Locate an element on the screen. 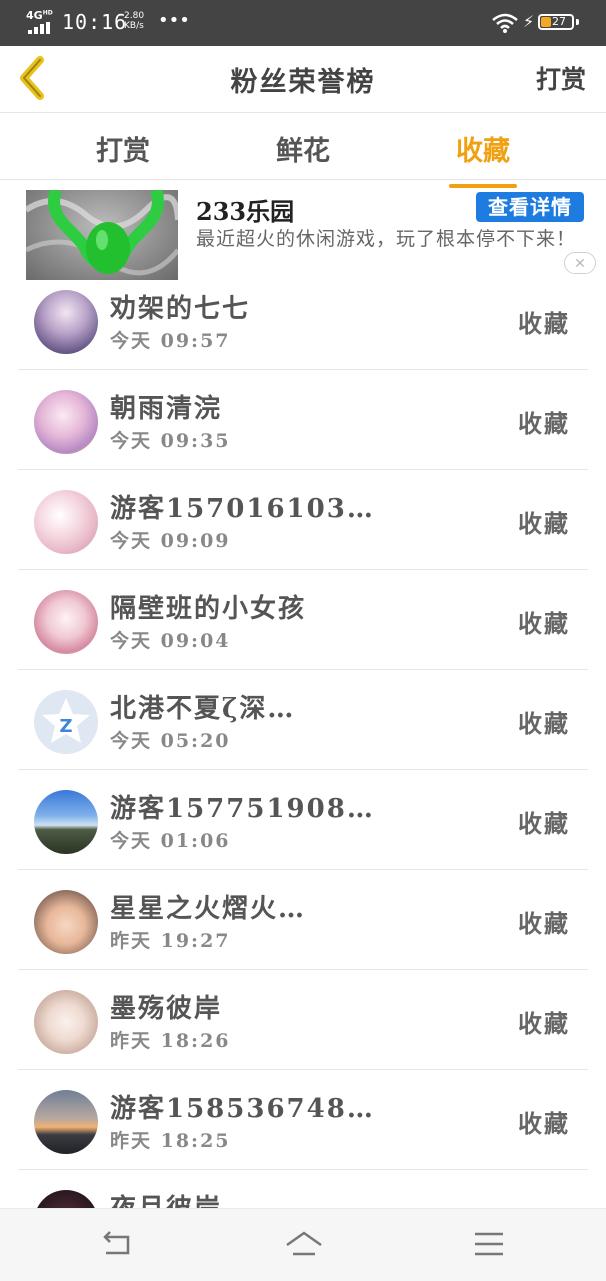 This screenshot has width=606, height=1281. svg-text: Z is located at coordinates (65, 726).